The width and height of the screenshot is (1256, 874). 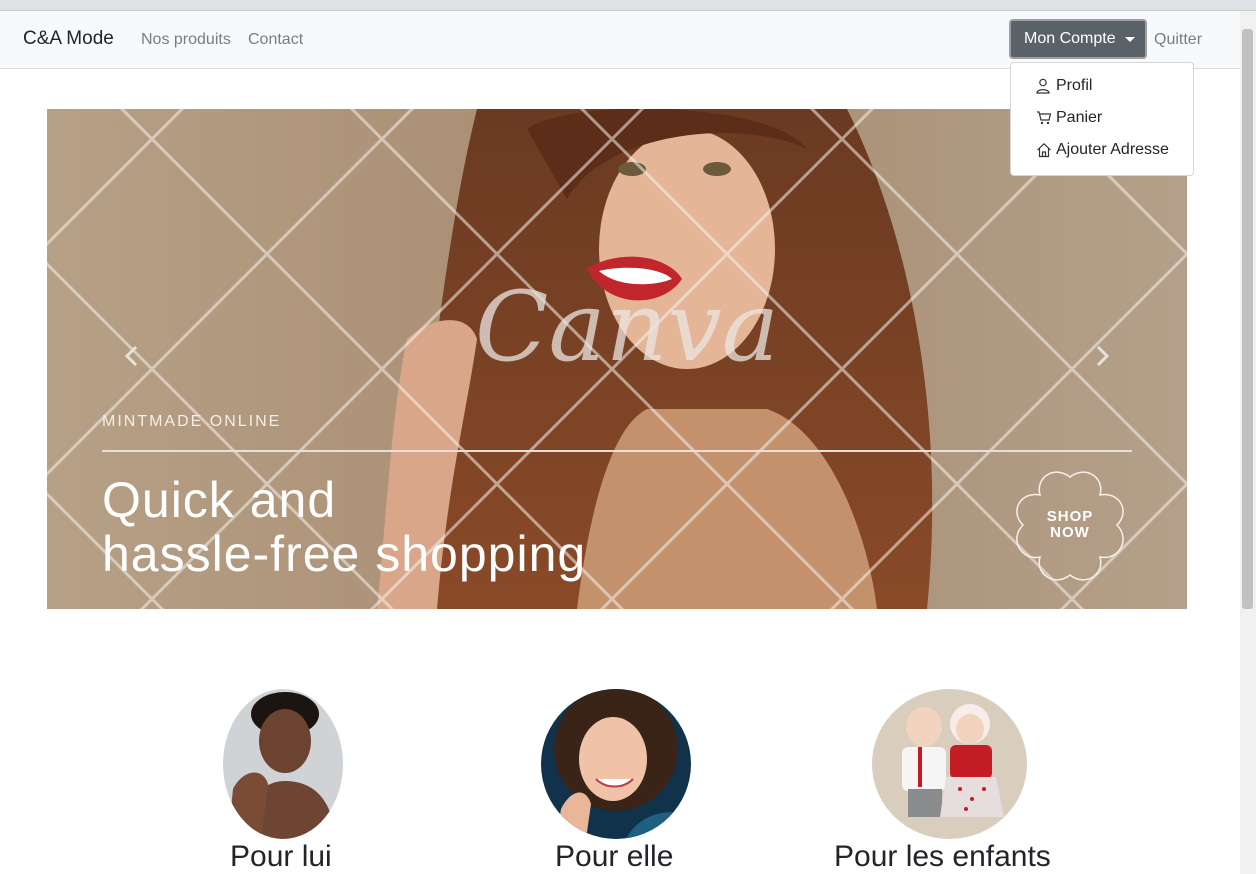 I want to click on home-icon, so click(x=1044, y=150).